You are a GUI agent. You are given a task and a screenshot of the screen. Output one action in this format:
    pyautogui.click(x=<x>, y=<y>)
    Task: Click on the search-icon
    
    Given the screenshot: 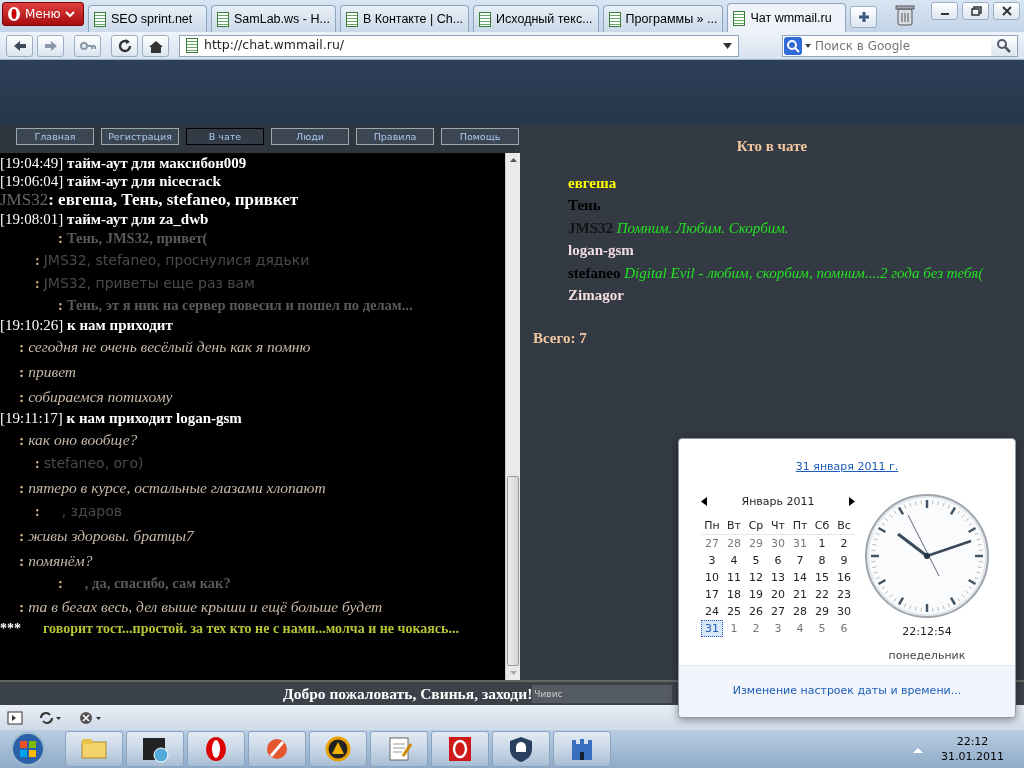 What is the action you would take?
    pyautogui.click(x=798, y=45)
    